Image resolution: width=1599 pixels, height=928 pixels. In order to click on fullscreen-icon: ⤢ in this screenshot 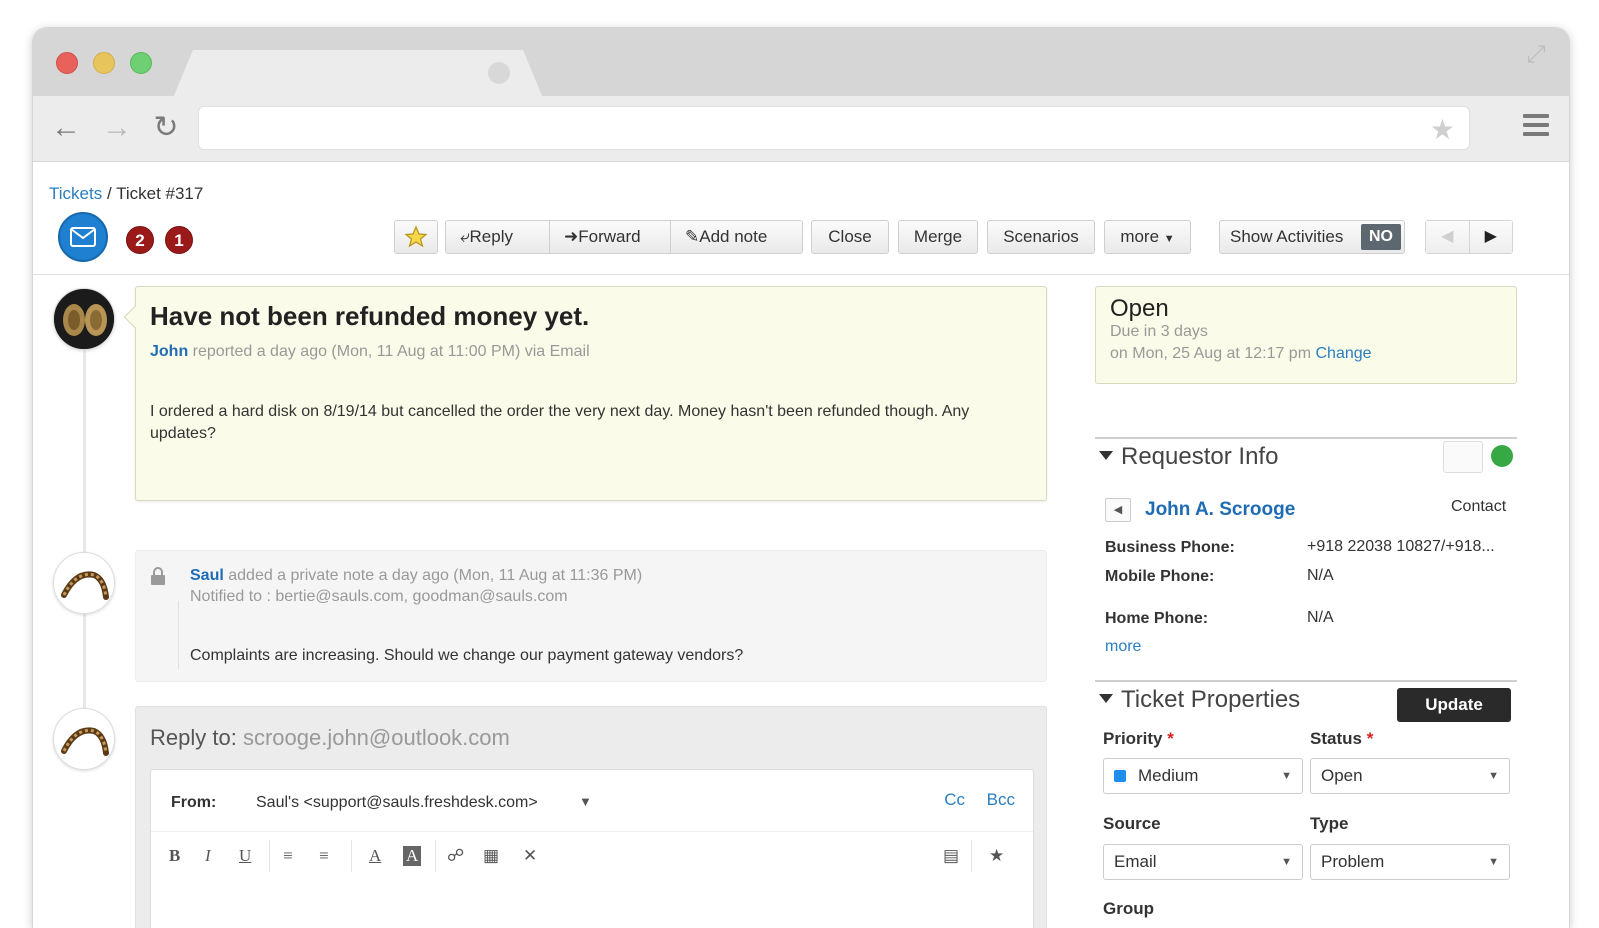, I will do `click(1536, 55)`.